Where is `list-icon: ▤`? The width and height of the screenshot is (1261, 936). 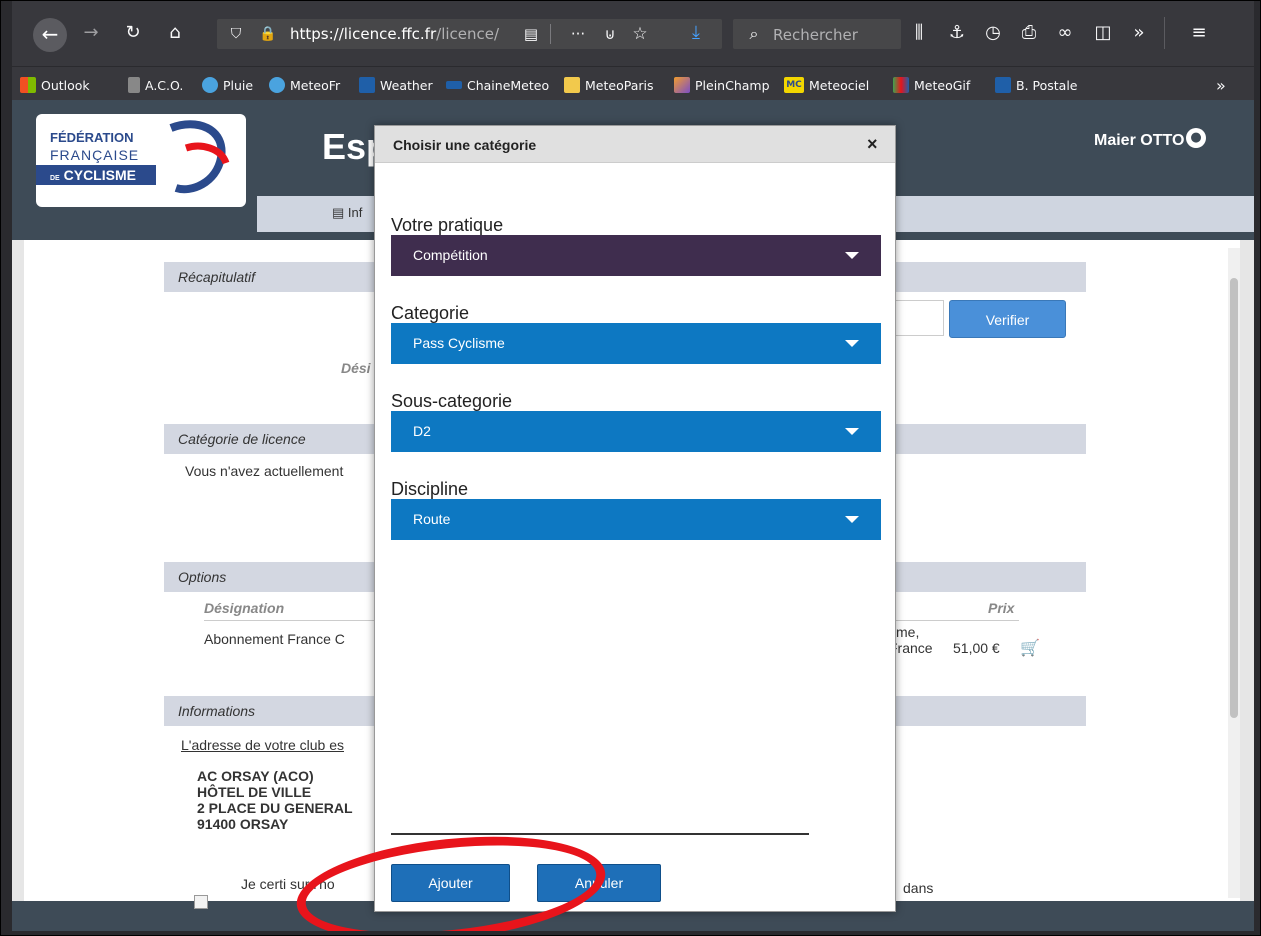 list-icon: ▤ is located at coordinates (338, 212).